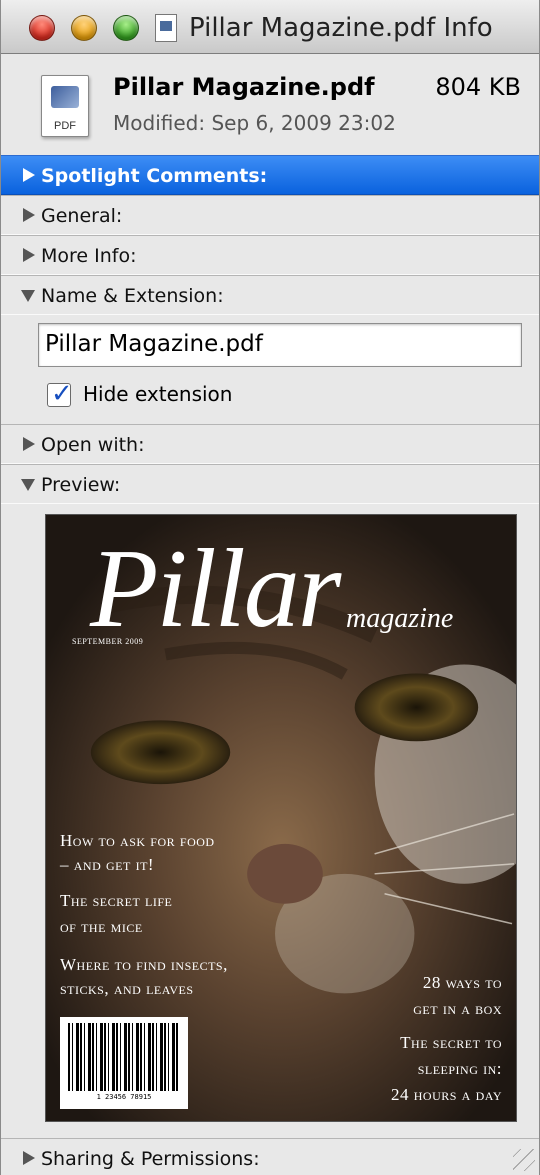  What do you see at coordinates (446, 1094) in the screenshot?
I see `cover-line: 24 hours a day` at bounding box center [446, 1094].